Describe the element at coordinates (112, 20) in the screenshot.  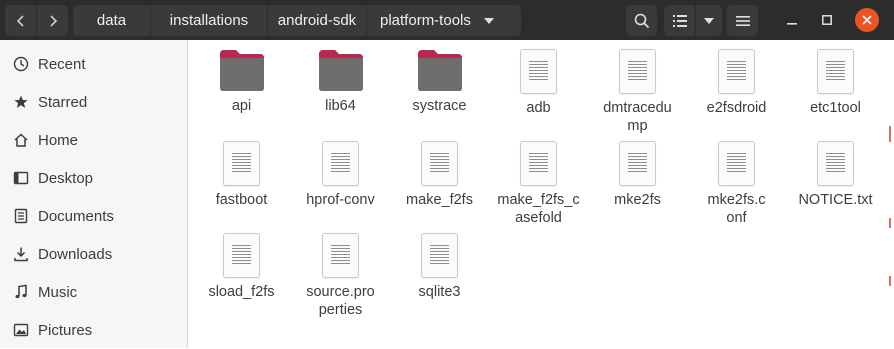
I see `breadcrumb-data: data` at that location.